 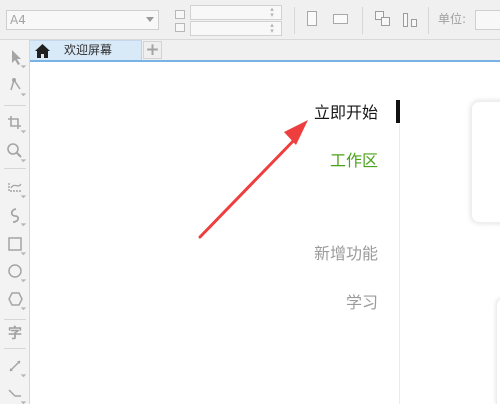 I want to click on rectangle-tool-icon, so click(x=15, y=244).